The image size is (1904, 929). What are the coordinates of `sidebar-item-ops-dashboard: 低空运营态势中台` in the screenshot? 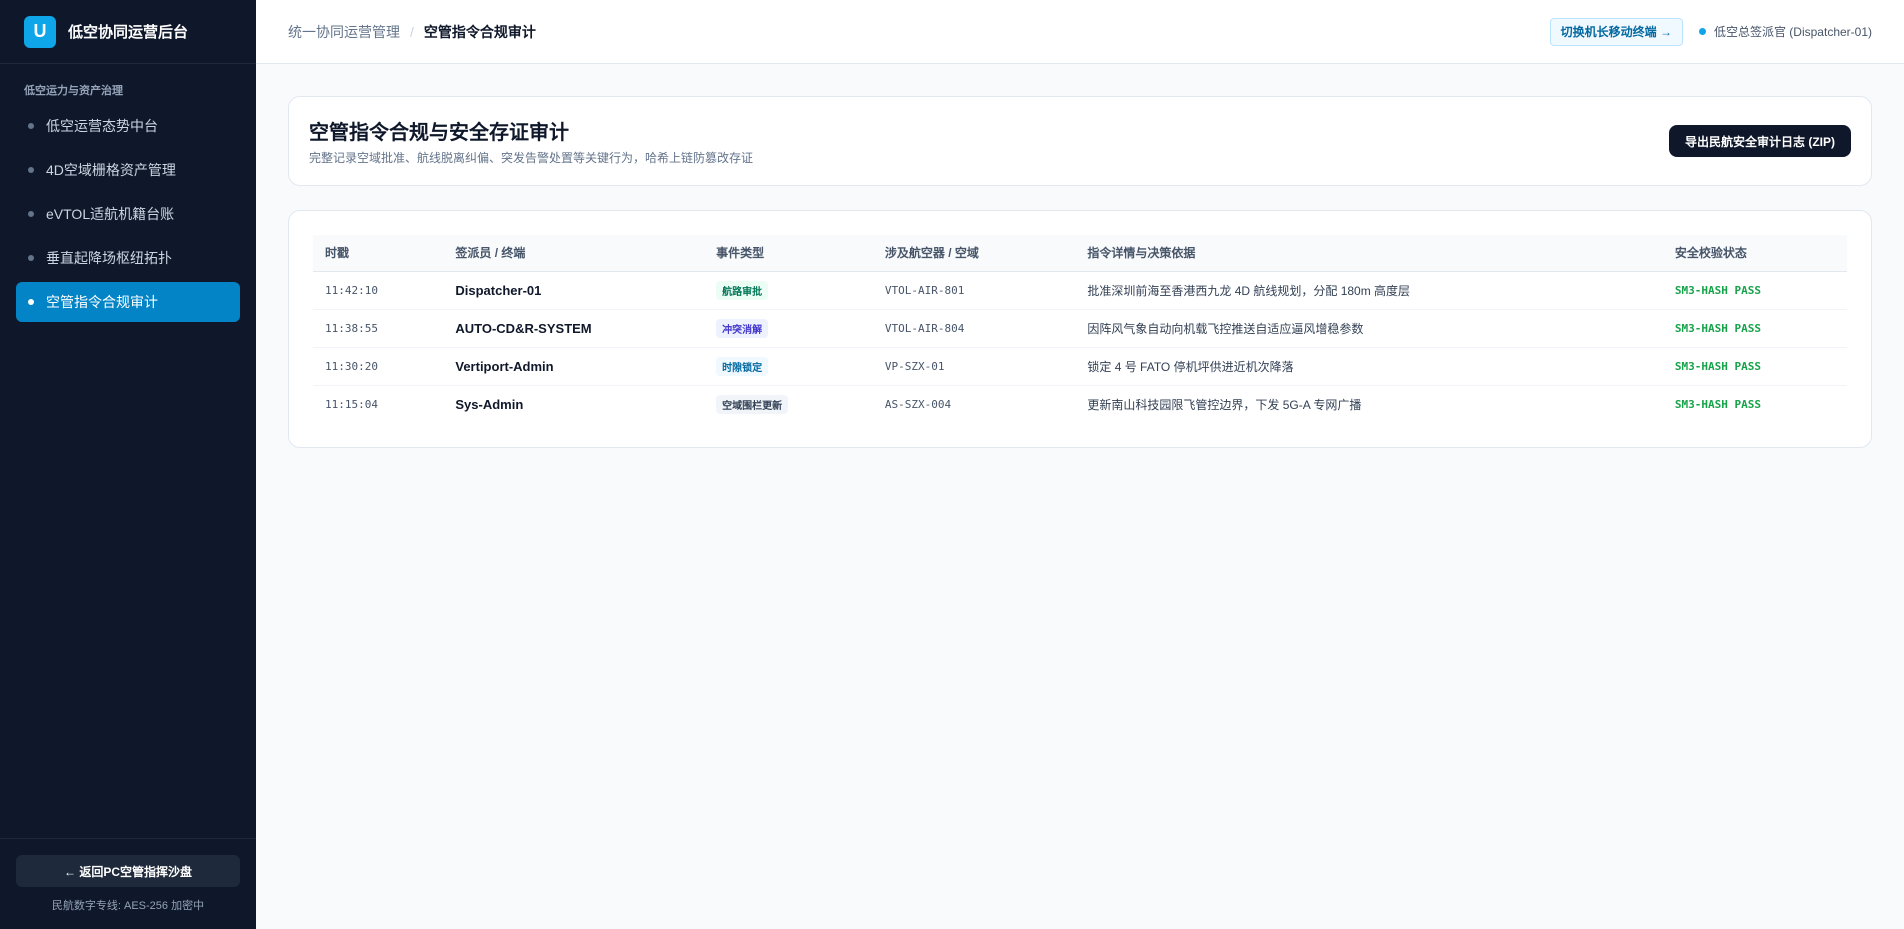 It's located at (128, 126).